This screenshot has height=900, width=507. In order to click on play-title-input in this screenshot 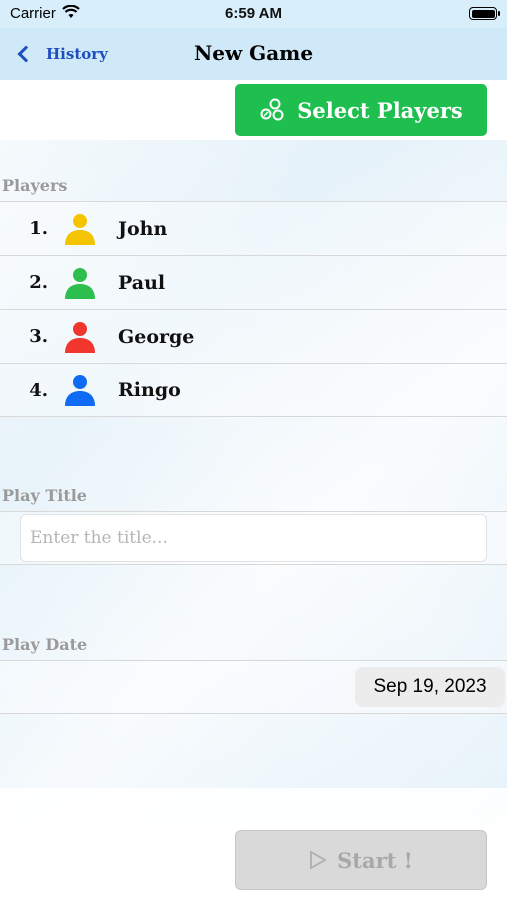, I will do `click(253, 538)`.